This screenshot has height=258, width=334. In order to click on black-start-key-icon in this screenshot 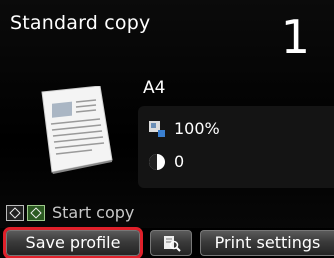, I will do `click(15, 212)`.